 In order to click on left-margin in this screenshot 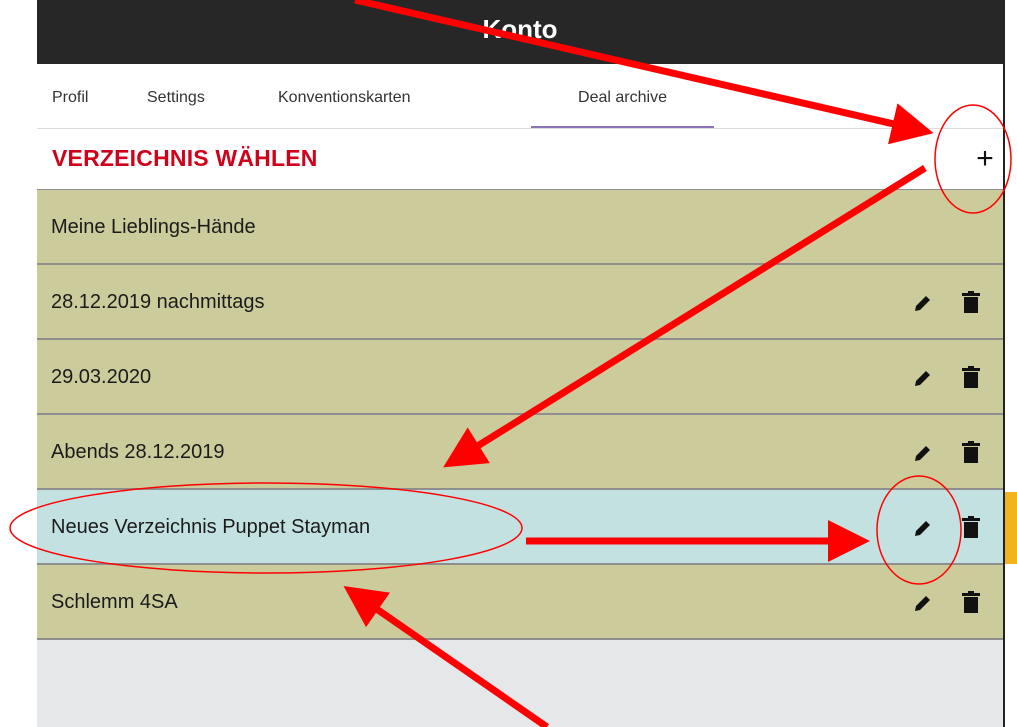, I will do `click(18, 363)`.